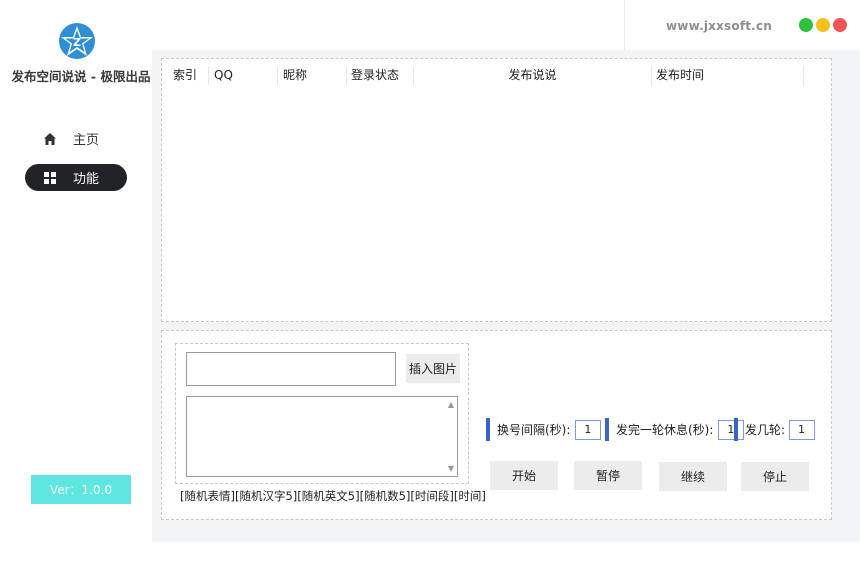  I want to click on sidebar-item-label: 功能, so click(86, 179).